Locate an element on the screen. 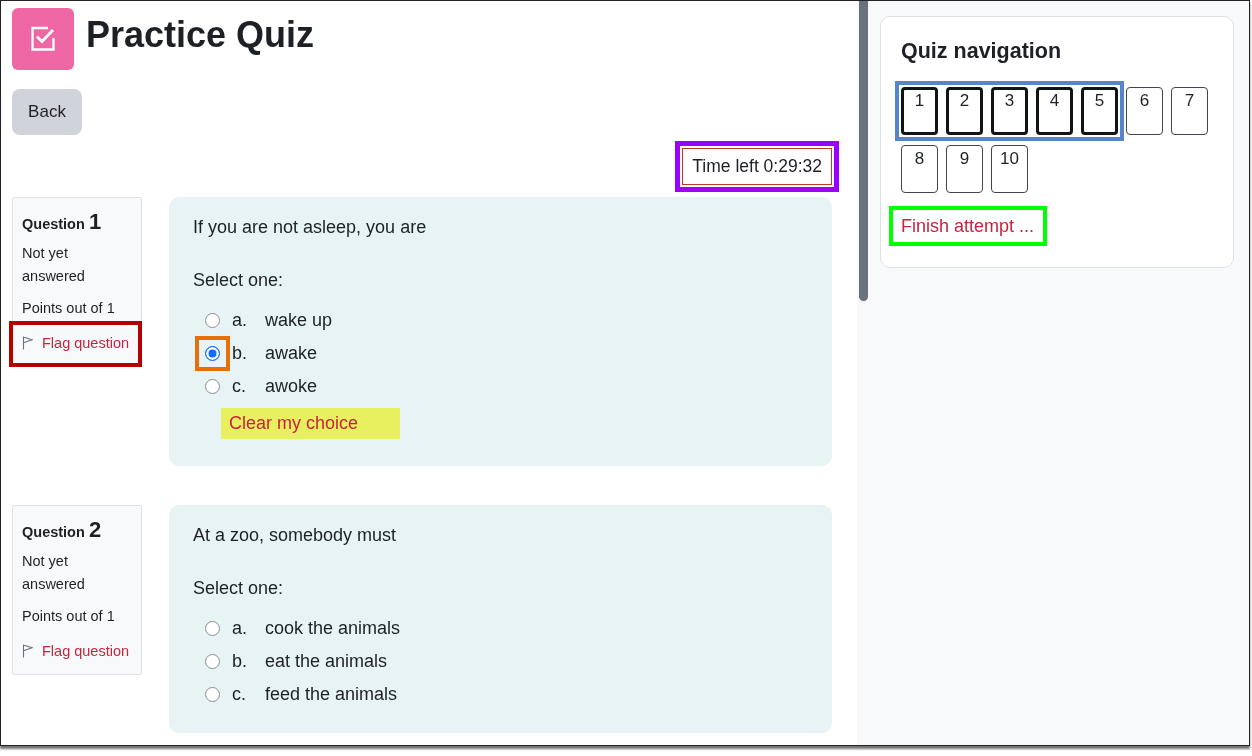 The height and width of the screenshot is (756, 1252). option-label: awoke is located at coordinates (291, 386).